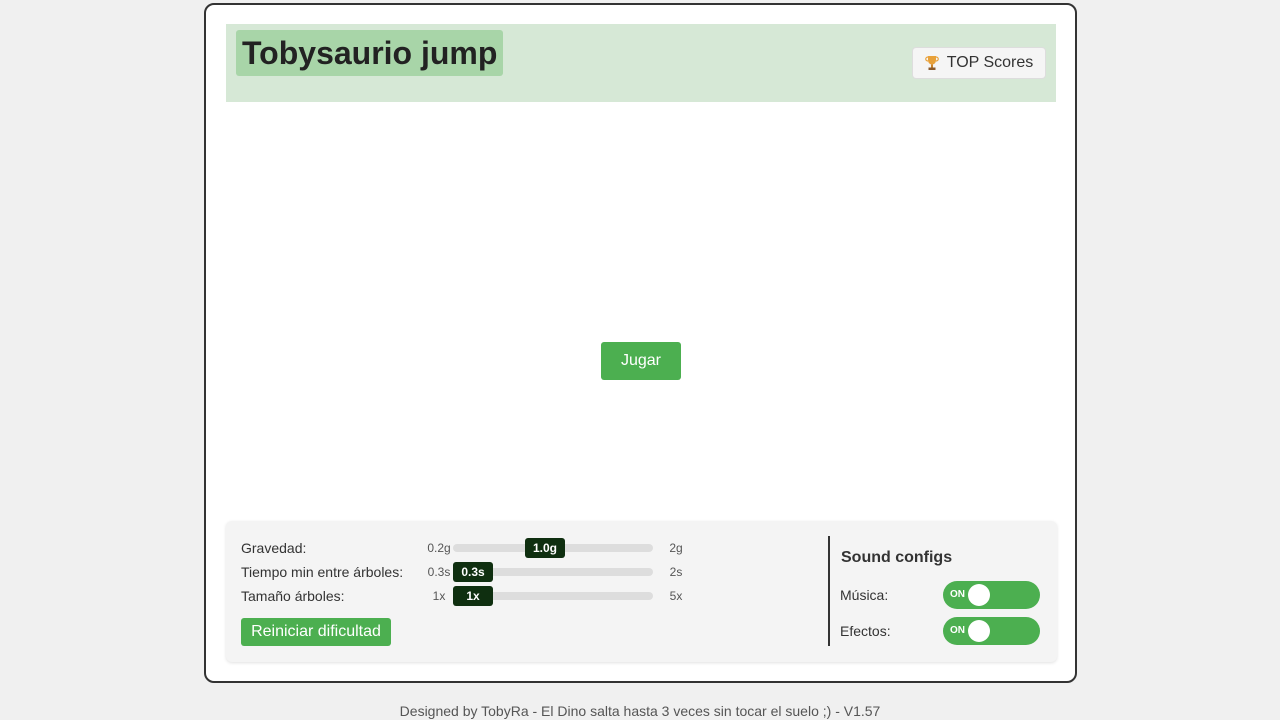 The width and height of the screenshot is (1280, 720). Describe the element at coordinates (865, 631) in the screenshot. I see `effects-label: Efectos:` at that location.